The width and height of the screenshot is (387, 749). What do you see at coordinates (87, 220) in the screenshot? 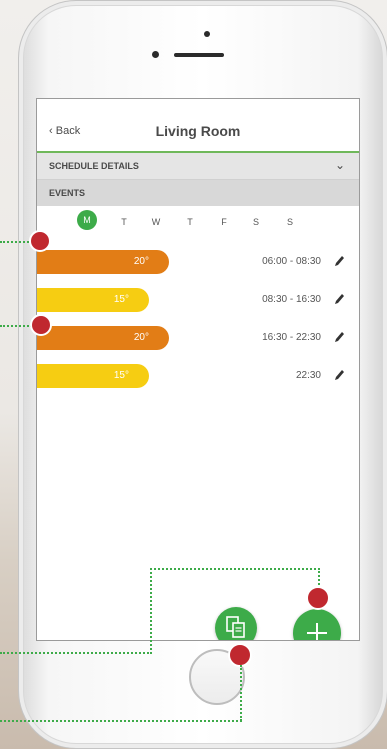
I see `day-monday: M` at bounding box center [87, 220].